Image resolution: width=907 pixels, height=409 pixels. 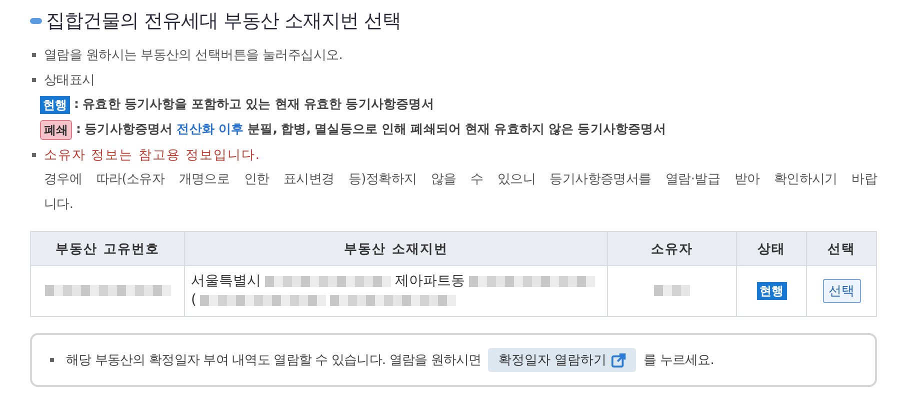 I want to click on page-title: 집합건물의 전유세대 부동산 소재지번 선택, so click(x=224, y=21).